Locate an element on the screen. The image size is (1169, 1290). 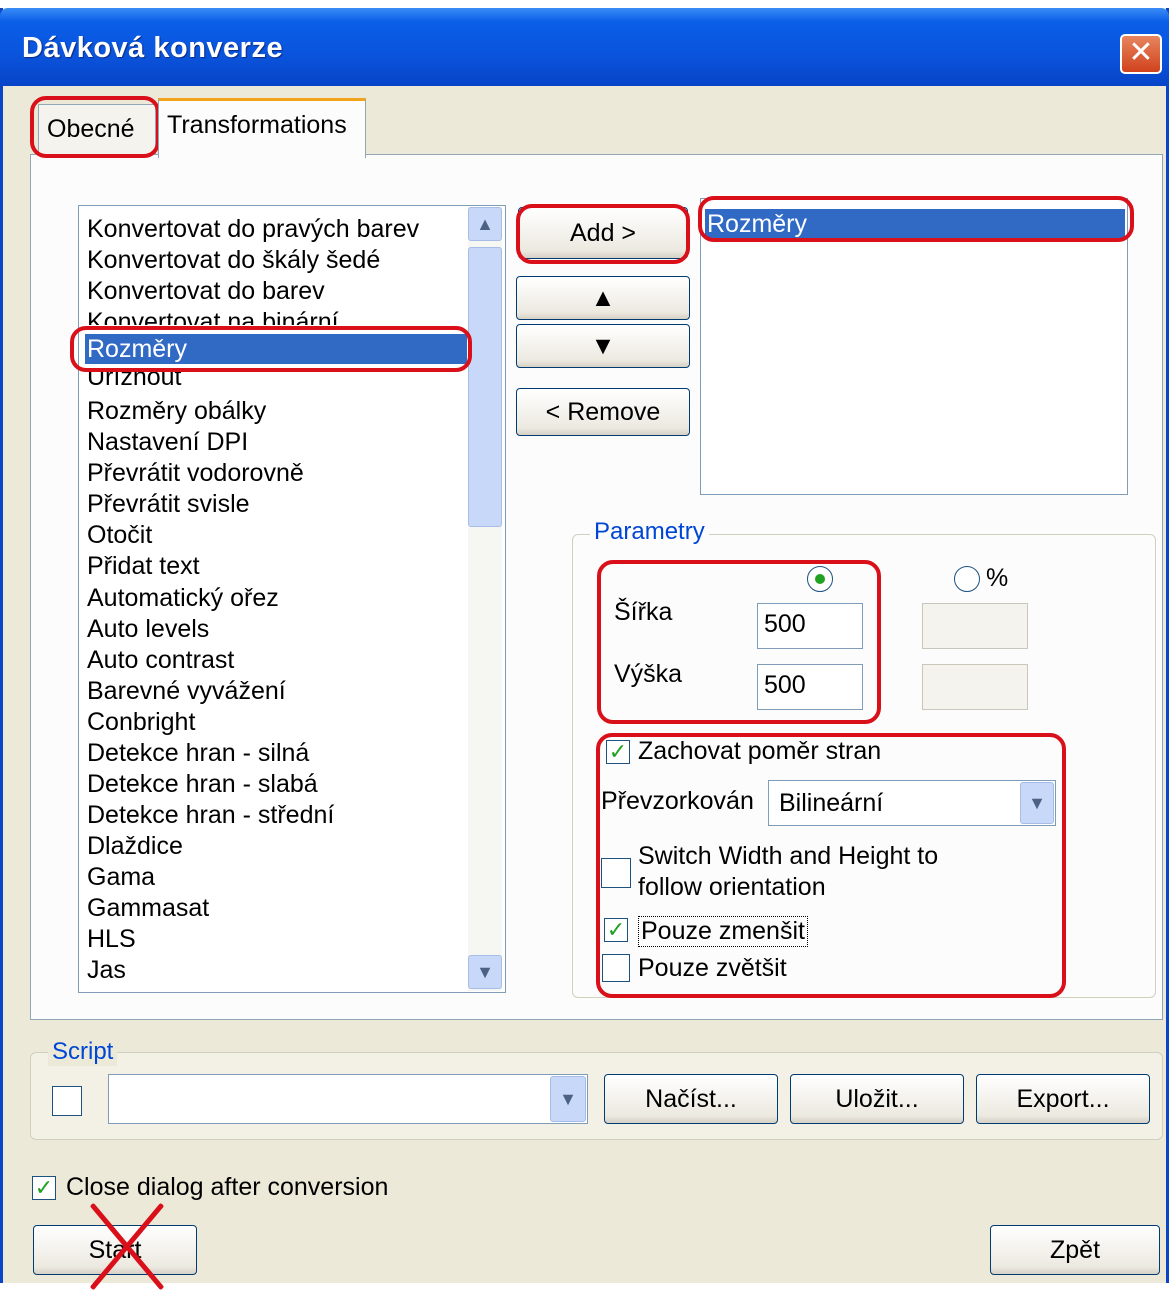
tab-label: Obecné is located at coordinates (91, 129).